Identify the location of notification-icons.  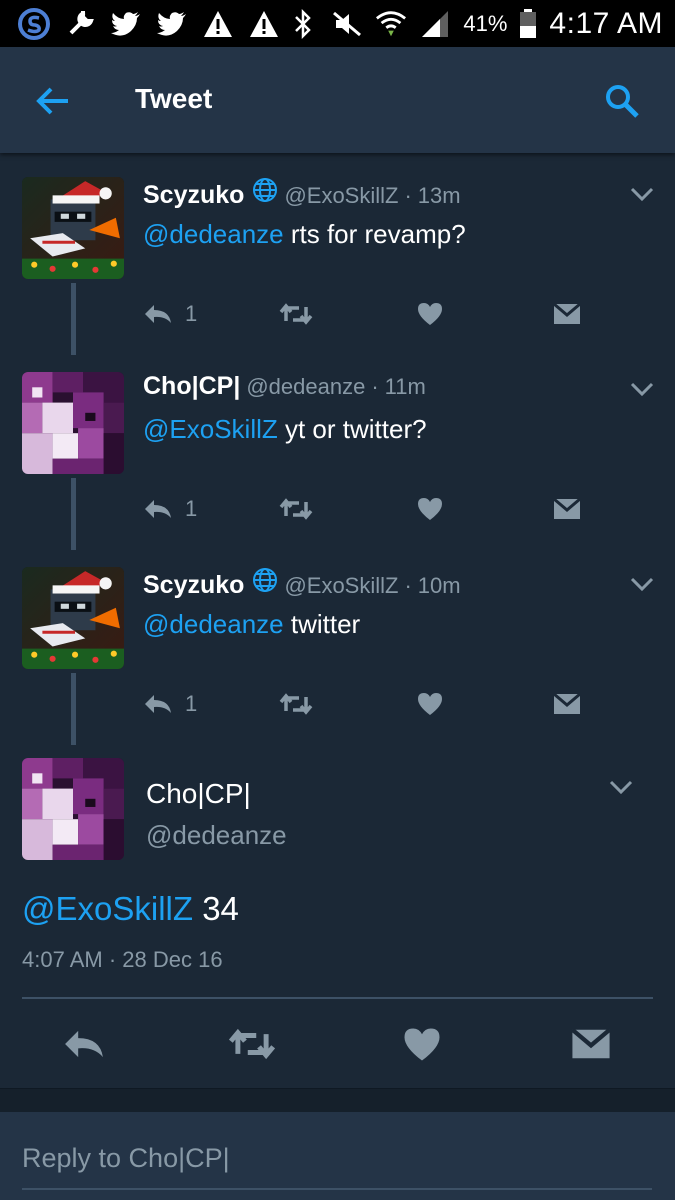
(149, 23).